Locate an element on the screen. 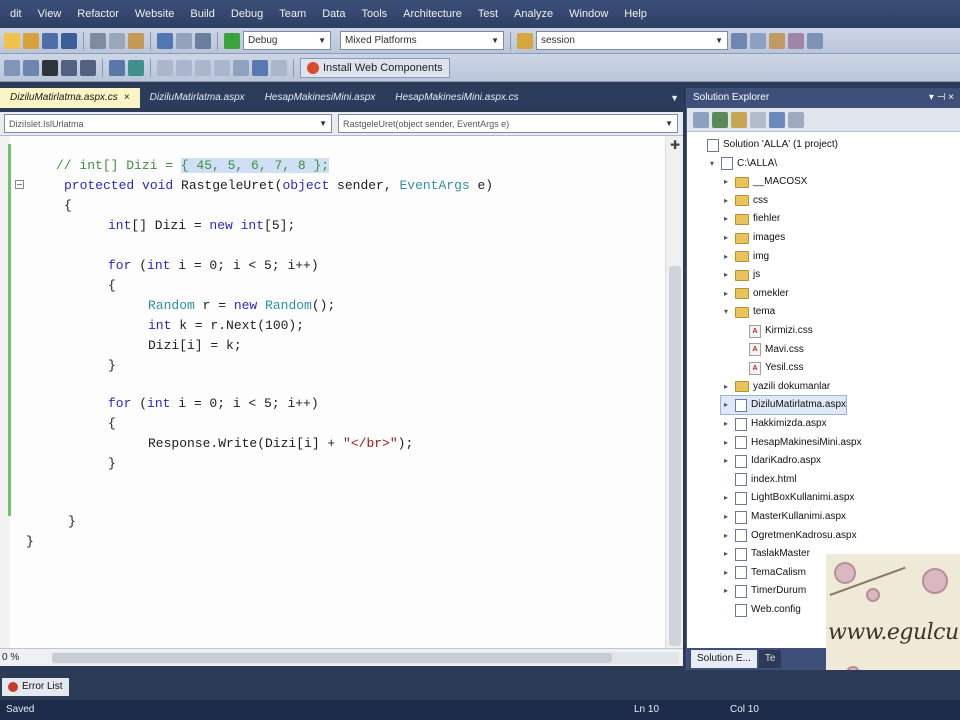 The height and width of the screenshot is (720, 960). start-page-icon is located at coordinates (815, 40).